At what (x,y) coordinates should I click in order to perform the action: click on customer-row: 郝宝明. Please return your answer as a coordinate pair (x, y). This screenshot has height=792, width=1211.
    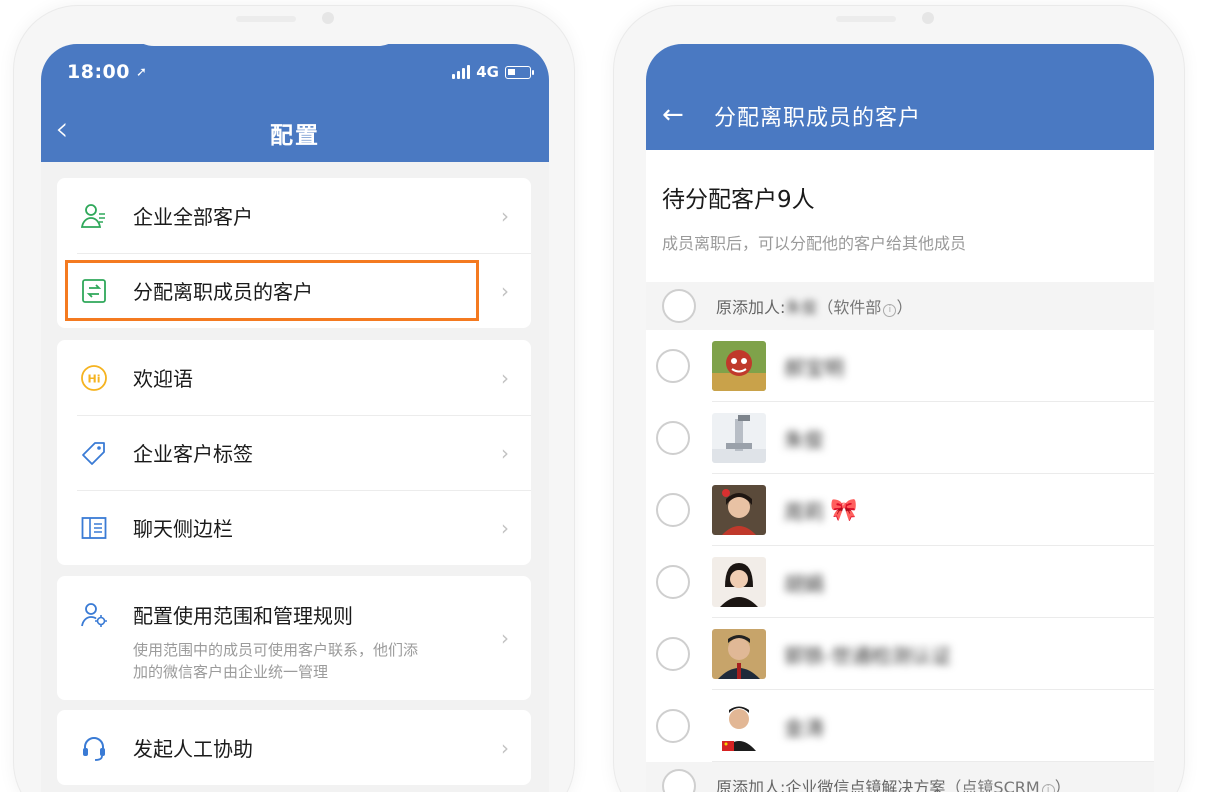
    Looking at the image, I should click on (900, 366).